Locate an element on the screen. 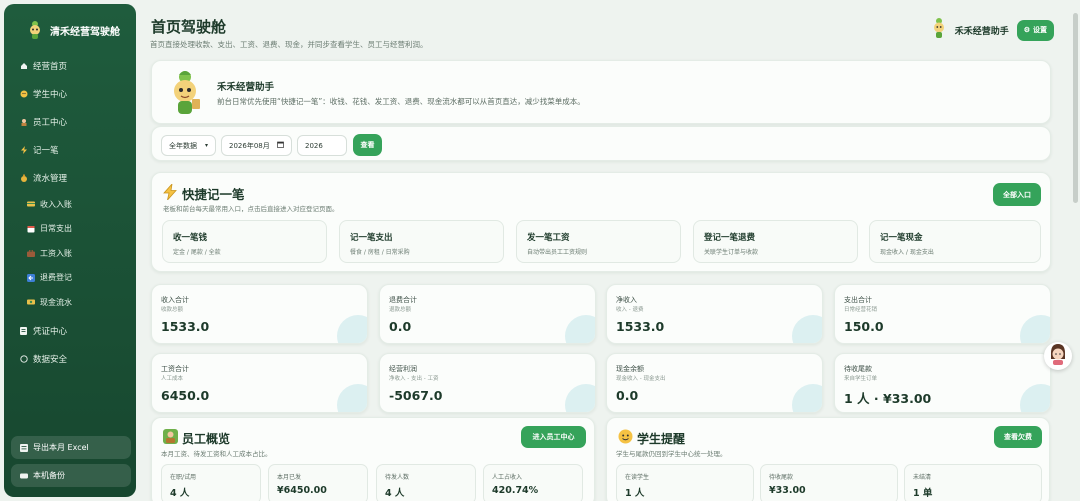 Image resolution: width=1080 pixels, height=501 pixels. sidebar-item-expense: 日常支出 is located at coordinates (70, 229).